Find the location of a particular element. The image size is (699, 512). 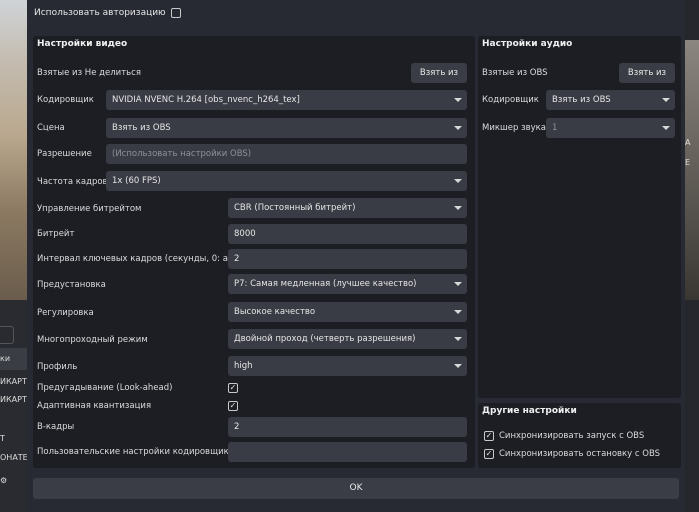

lookahead-label: Предугадывание (Look-ahead) is located at coordinates (105, 388).